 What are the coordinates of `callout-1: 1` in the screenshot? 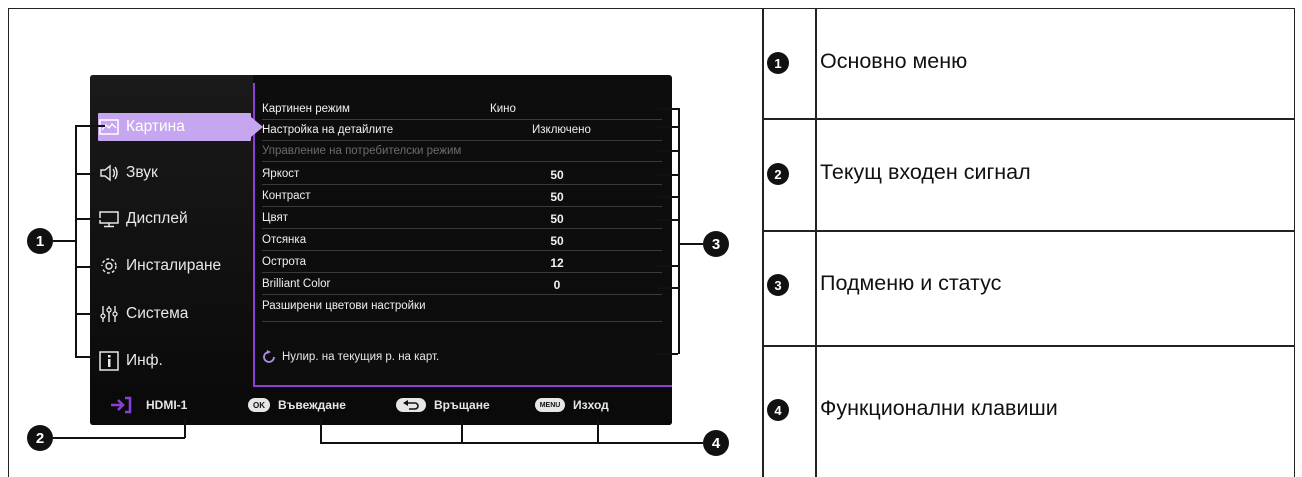 It's located at (40, 241).